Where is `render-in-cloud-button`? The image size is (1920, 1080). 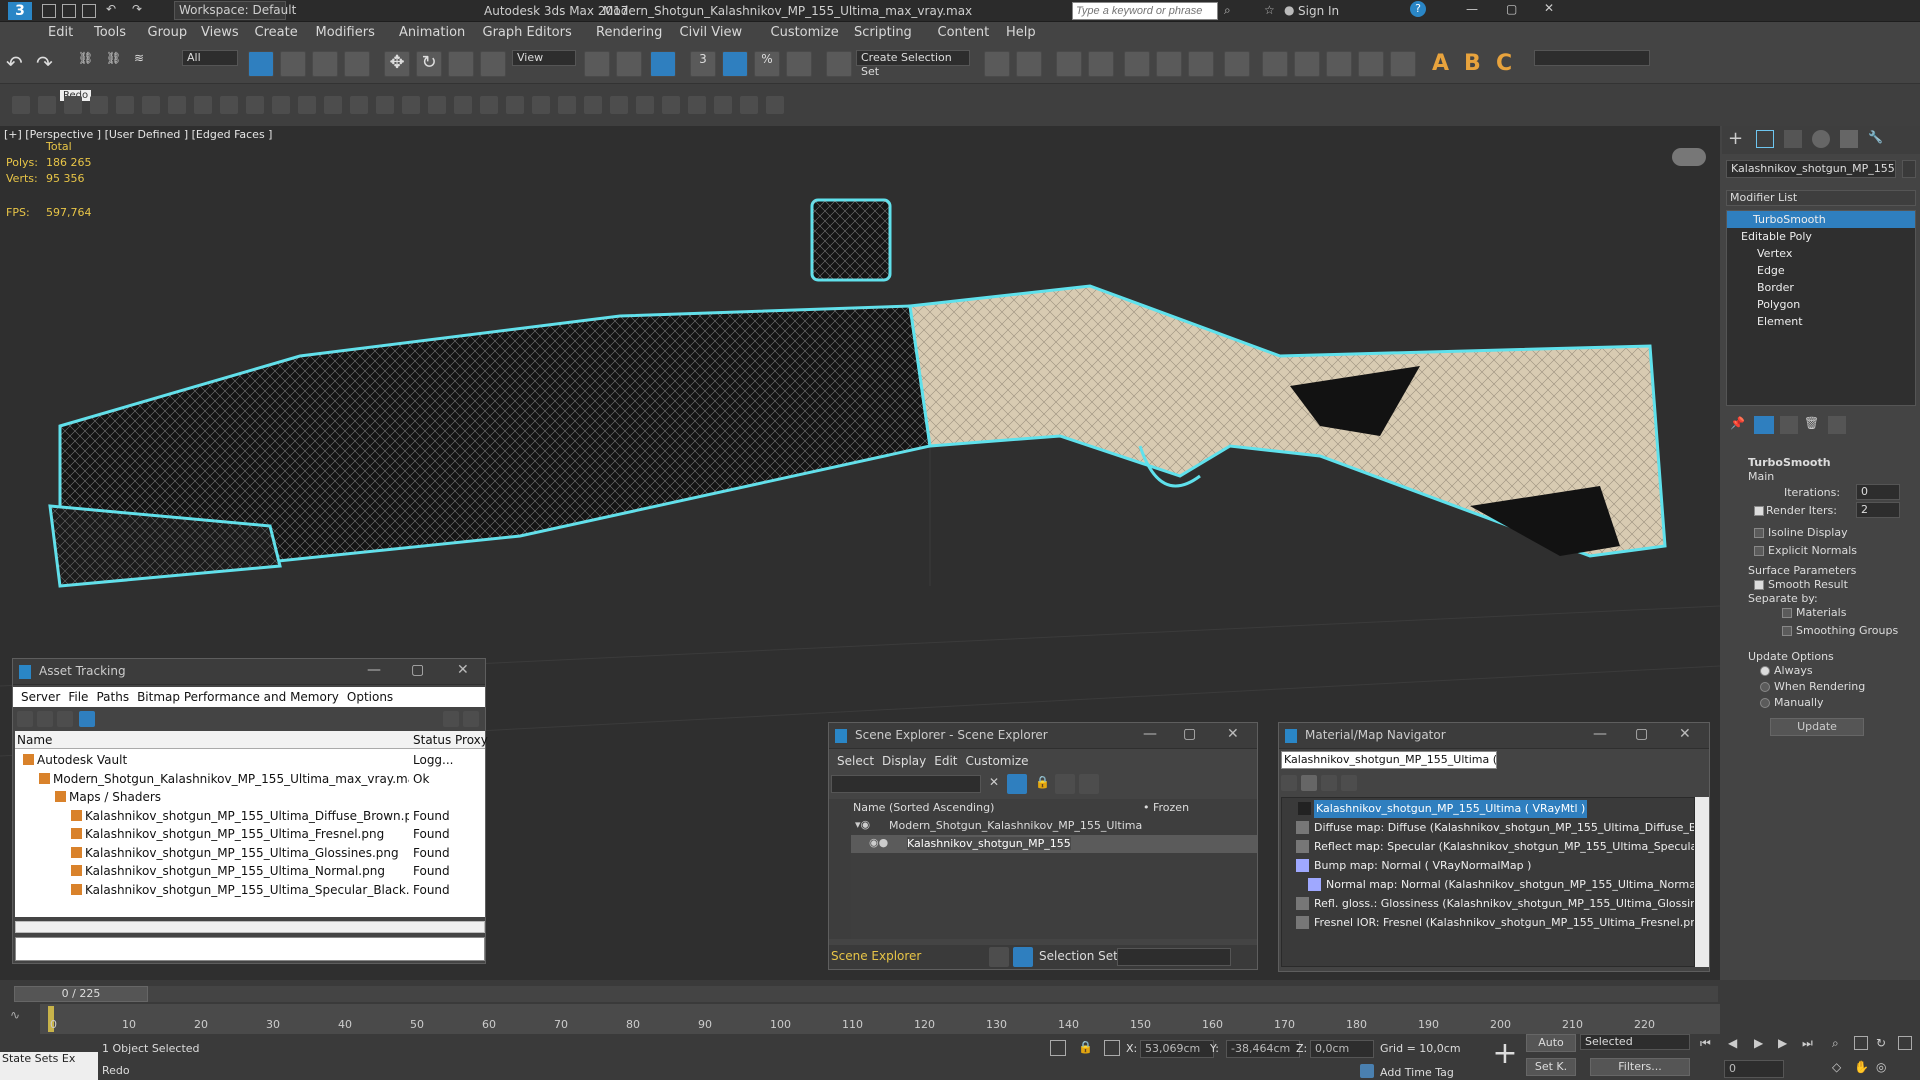 render-in-cloud-button is located at coordinates (1403, 64).